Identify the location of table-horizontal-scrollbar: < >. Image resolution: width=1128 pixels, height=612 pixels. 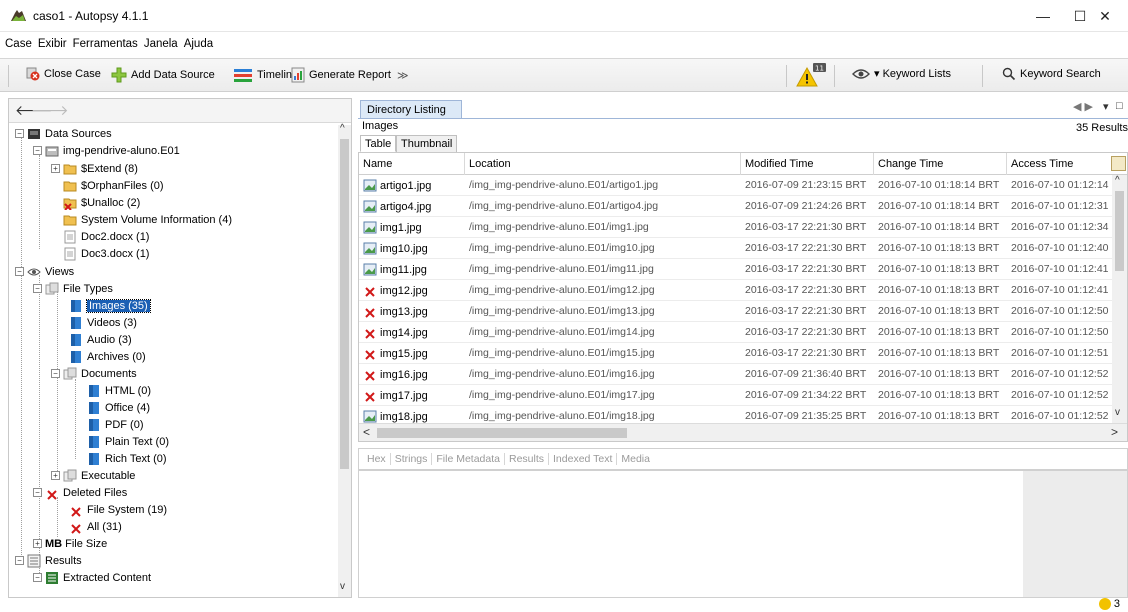
(743, 432).